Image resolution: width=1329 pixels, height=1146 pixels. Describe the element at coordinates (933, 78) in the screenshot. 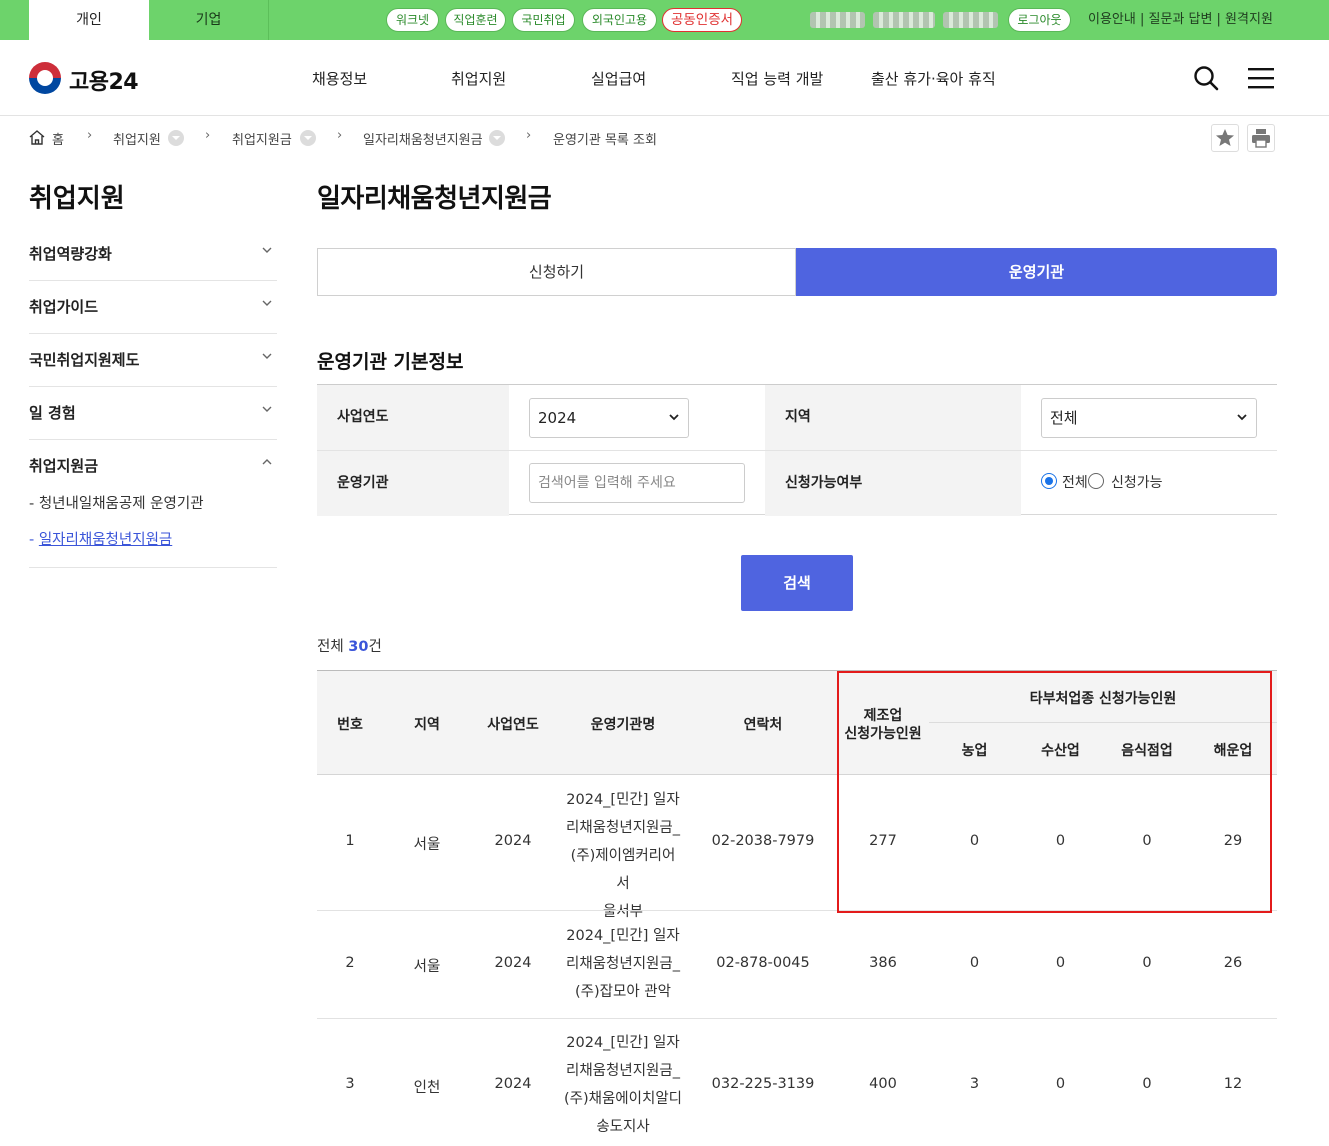

I see `nav-parental-leave: 출산 휴가·육아 휴직` at that location.